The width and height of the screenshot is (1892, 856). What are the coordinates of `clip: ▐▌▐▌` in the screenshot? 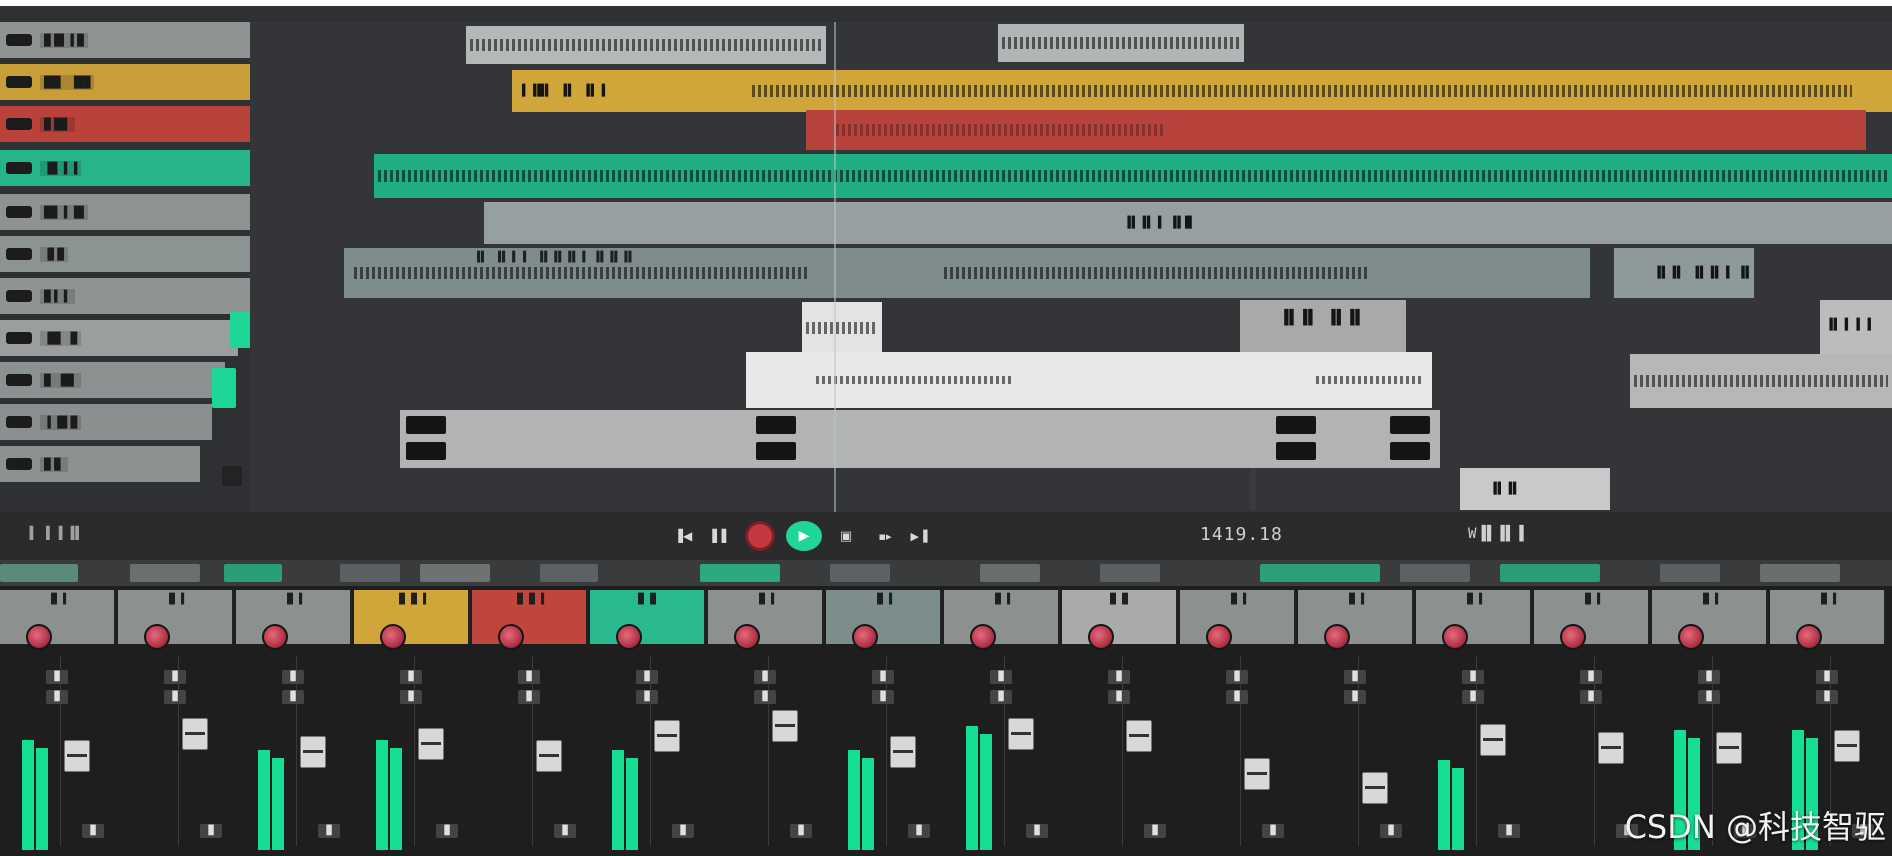 It's located at (1535, 489).